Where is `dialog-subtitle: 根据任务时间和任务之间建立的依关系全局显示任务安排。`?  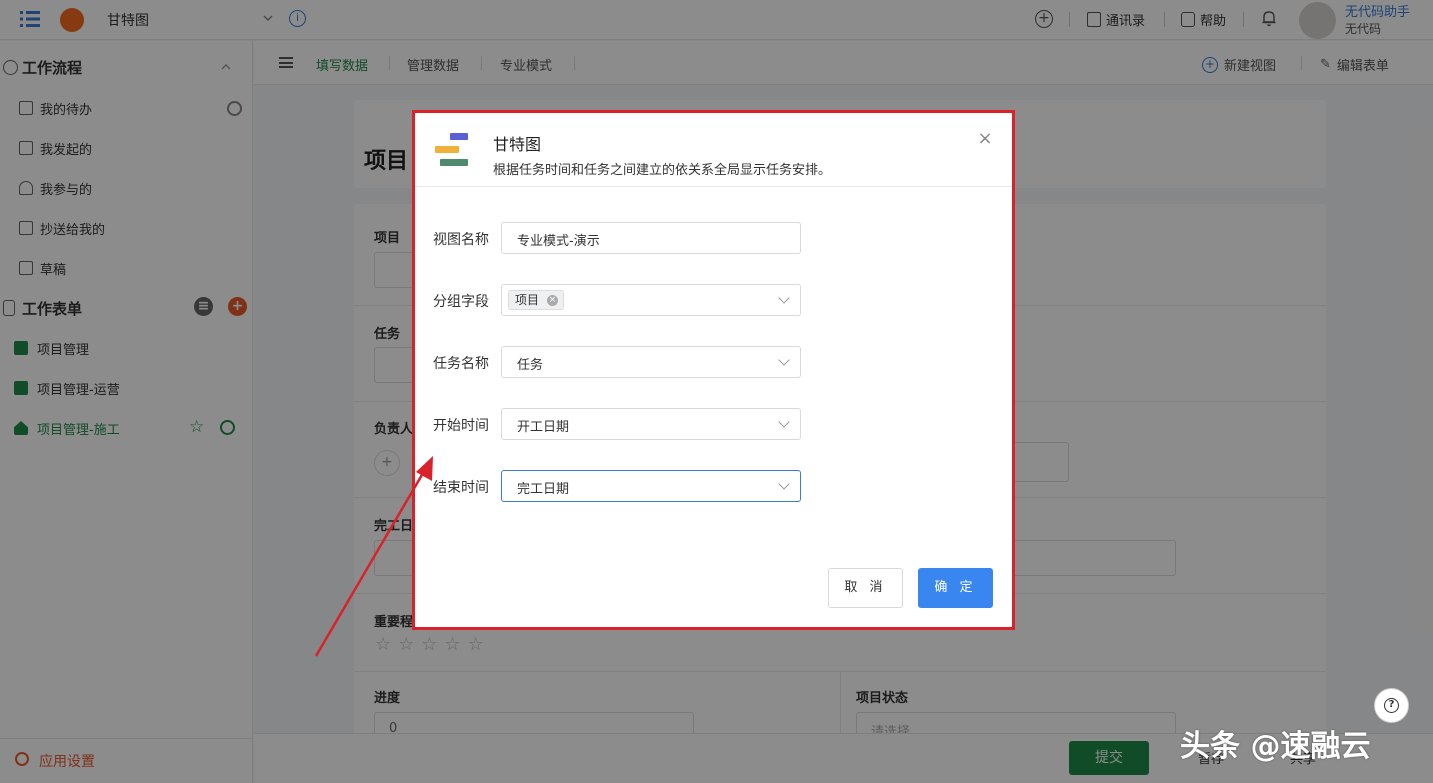 dialog-subtitle: 根据任务时间和任务之间建立的依关系全局显示任务安排。 is located at coordinates (662, 170).